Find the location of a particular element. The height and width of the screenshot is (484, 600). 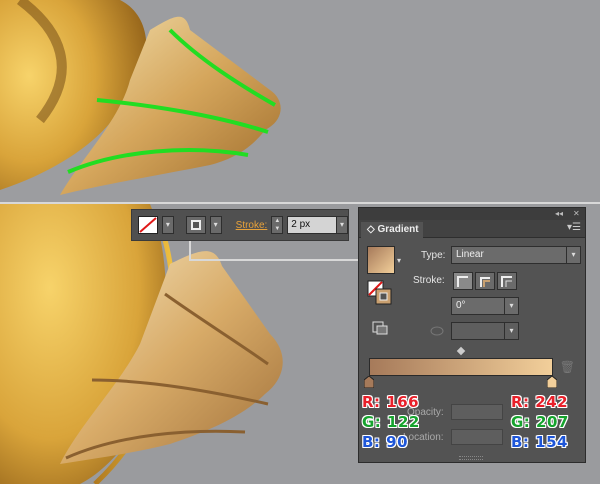

stroke-weight-input: 2 px is located at coordinates (312, 225).